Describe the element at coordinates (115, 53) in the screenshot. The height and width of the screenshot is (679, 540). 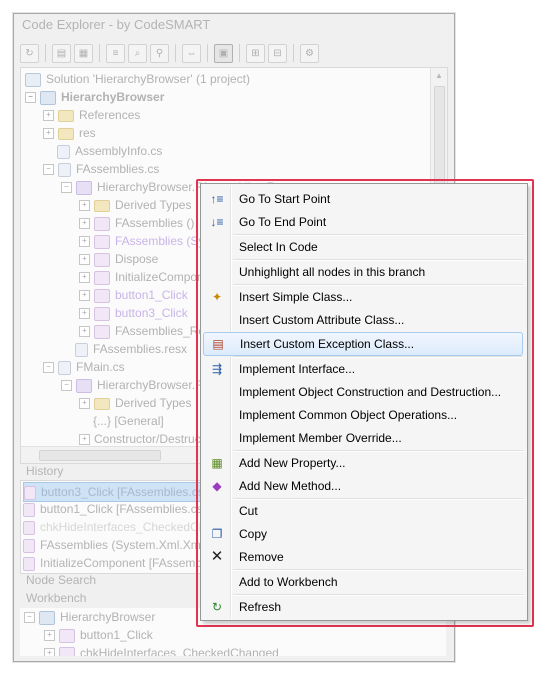
I see `sort-icon: ≡` at that location.